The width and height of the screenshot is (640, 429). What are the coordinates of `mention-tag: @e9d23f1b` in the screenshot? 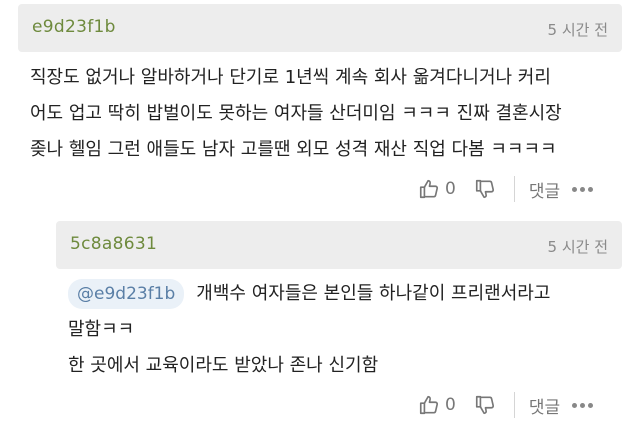 It's located at (126, 294).